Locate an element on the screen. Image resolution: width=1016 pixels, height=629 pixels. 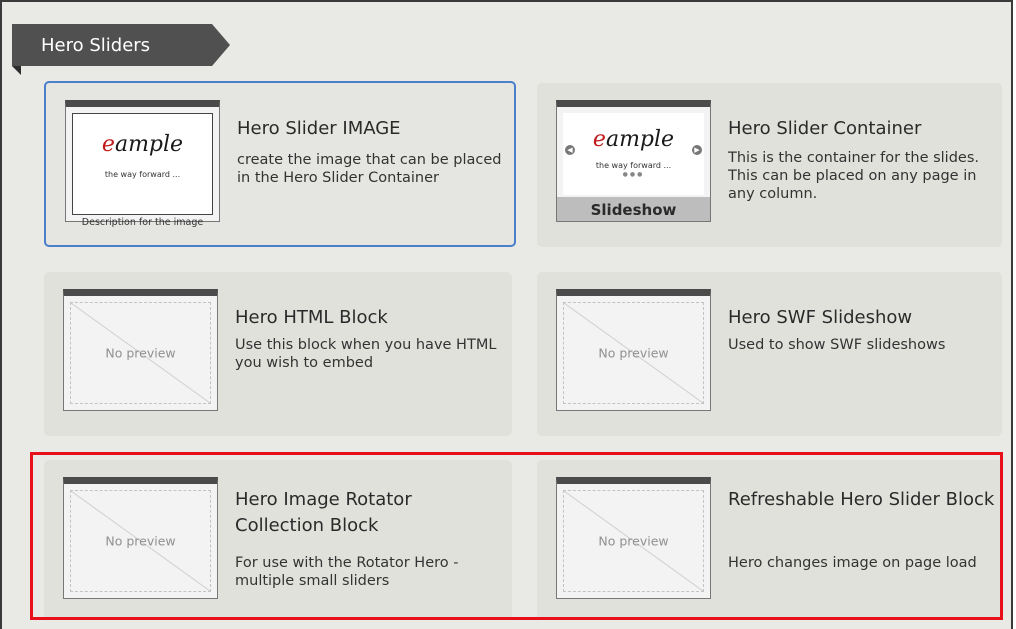
block-title: Hero SWF Slideshow is located at coordinates (820, 317).